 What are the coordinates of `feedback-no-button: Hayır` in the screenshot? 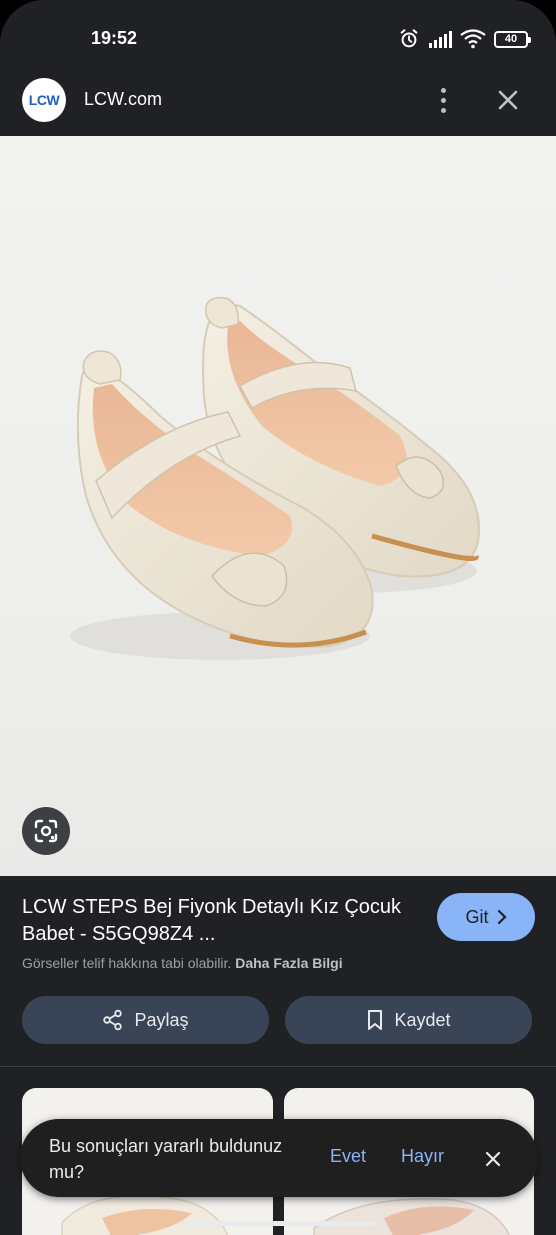 It's located at (422, 1156).